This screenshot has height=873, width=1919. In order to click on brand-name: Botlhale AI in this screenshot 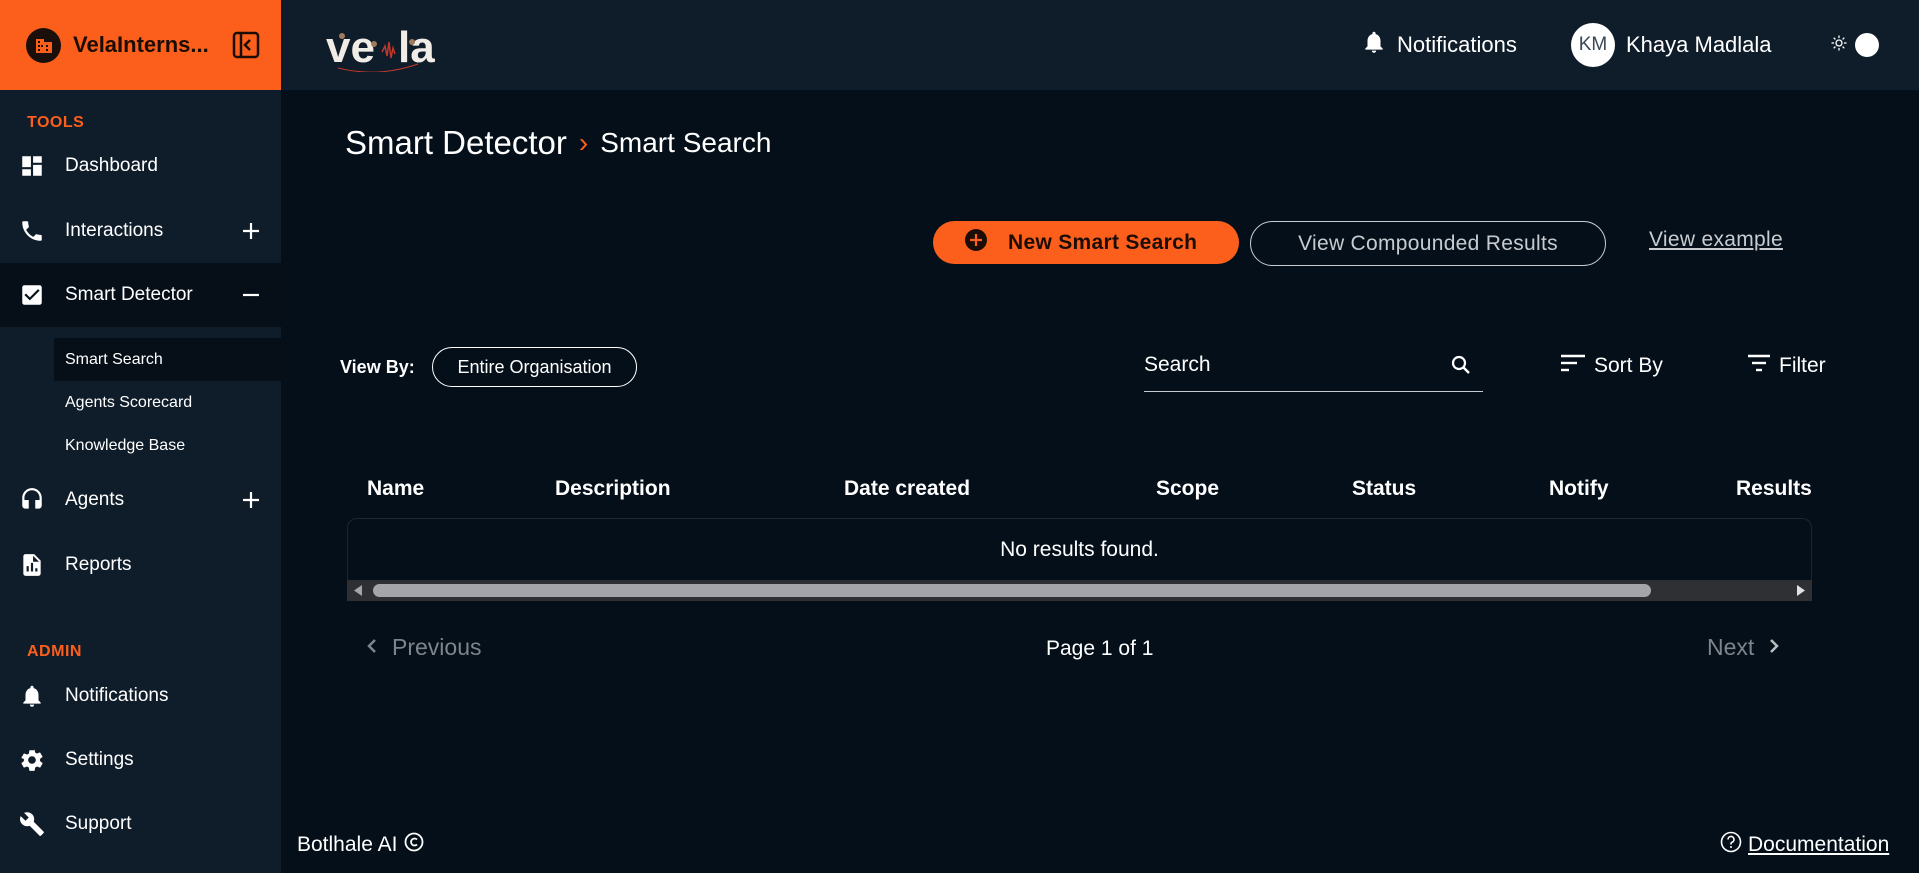, I will do `click(347, 844)`.